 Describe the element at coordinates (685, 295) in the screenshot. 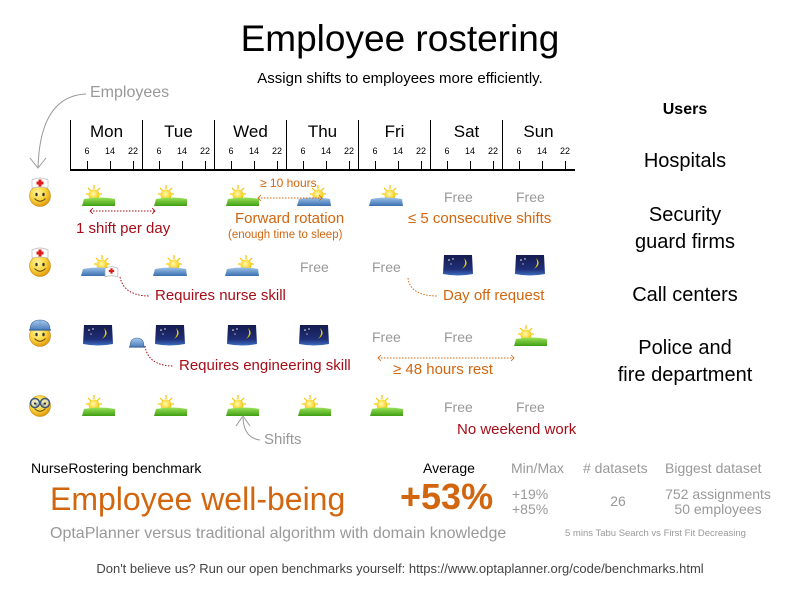

I see `user-line: Call centers` at that location.